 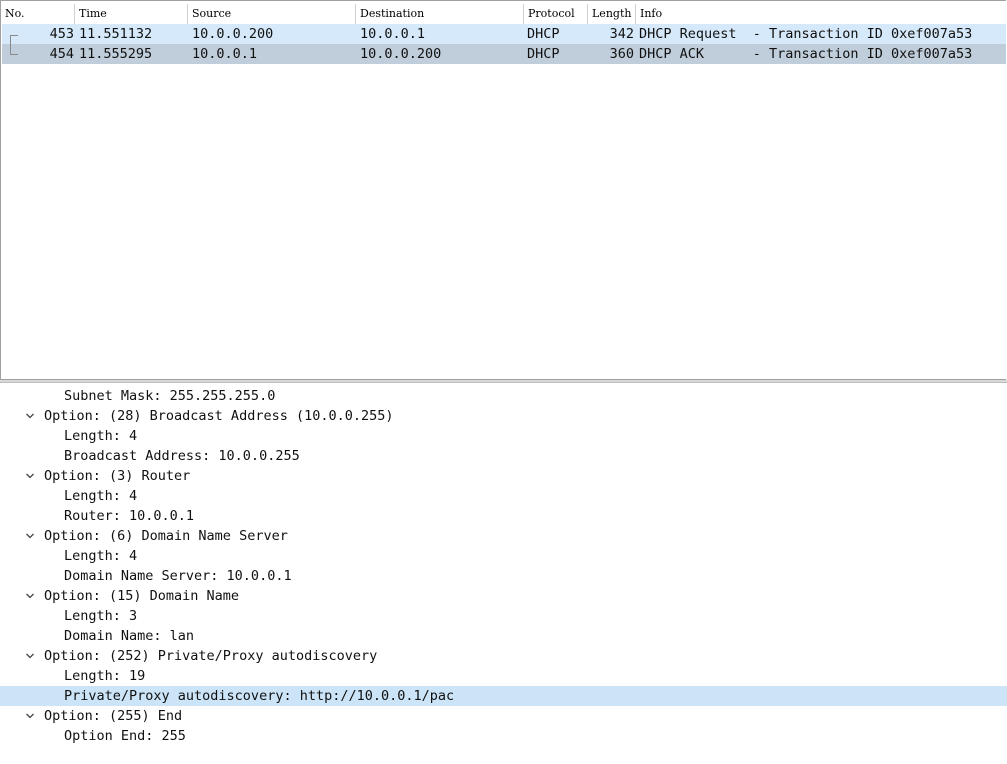 What do you see at coordinates (503, 716) in the screenshot?
I see `detail-option-tree-item: Option: (255) End` at bounding box center [503, 716].